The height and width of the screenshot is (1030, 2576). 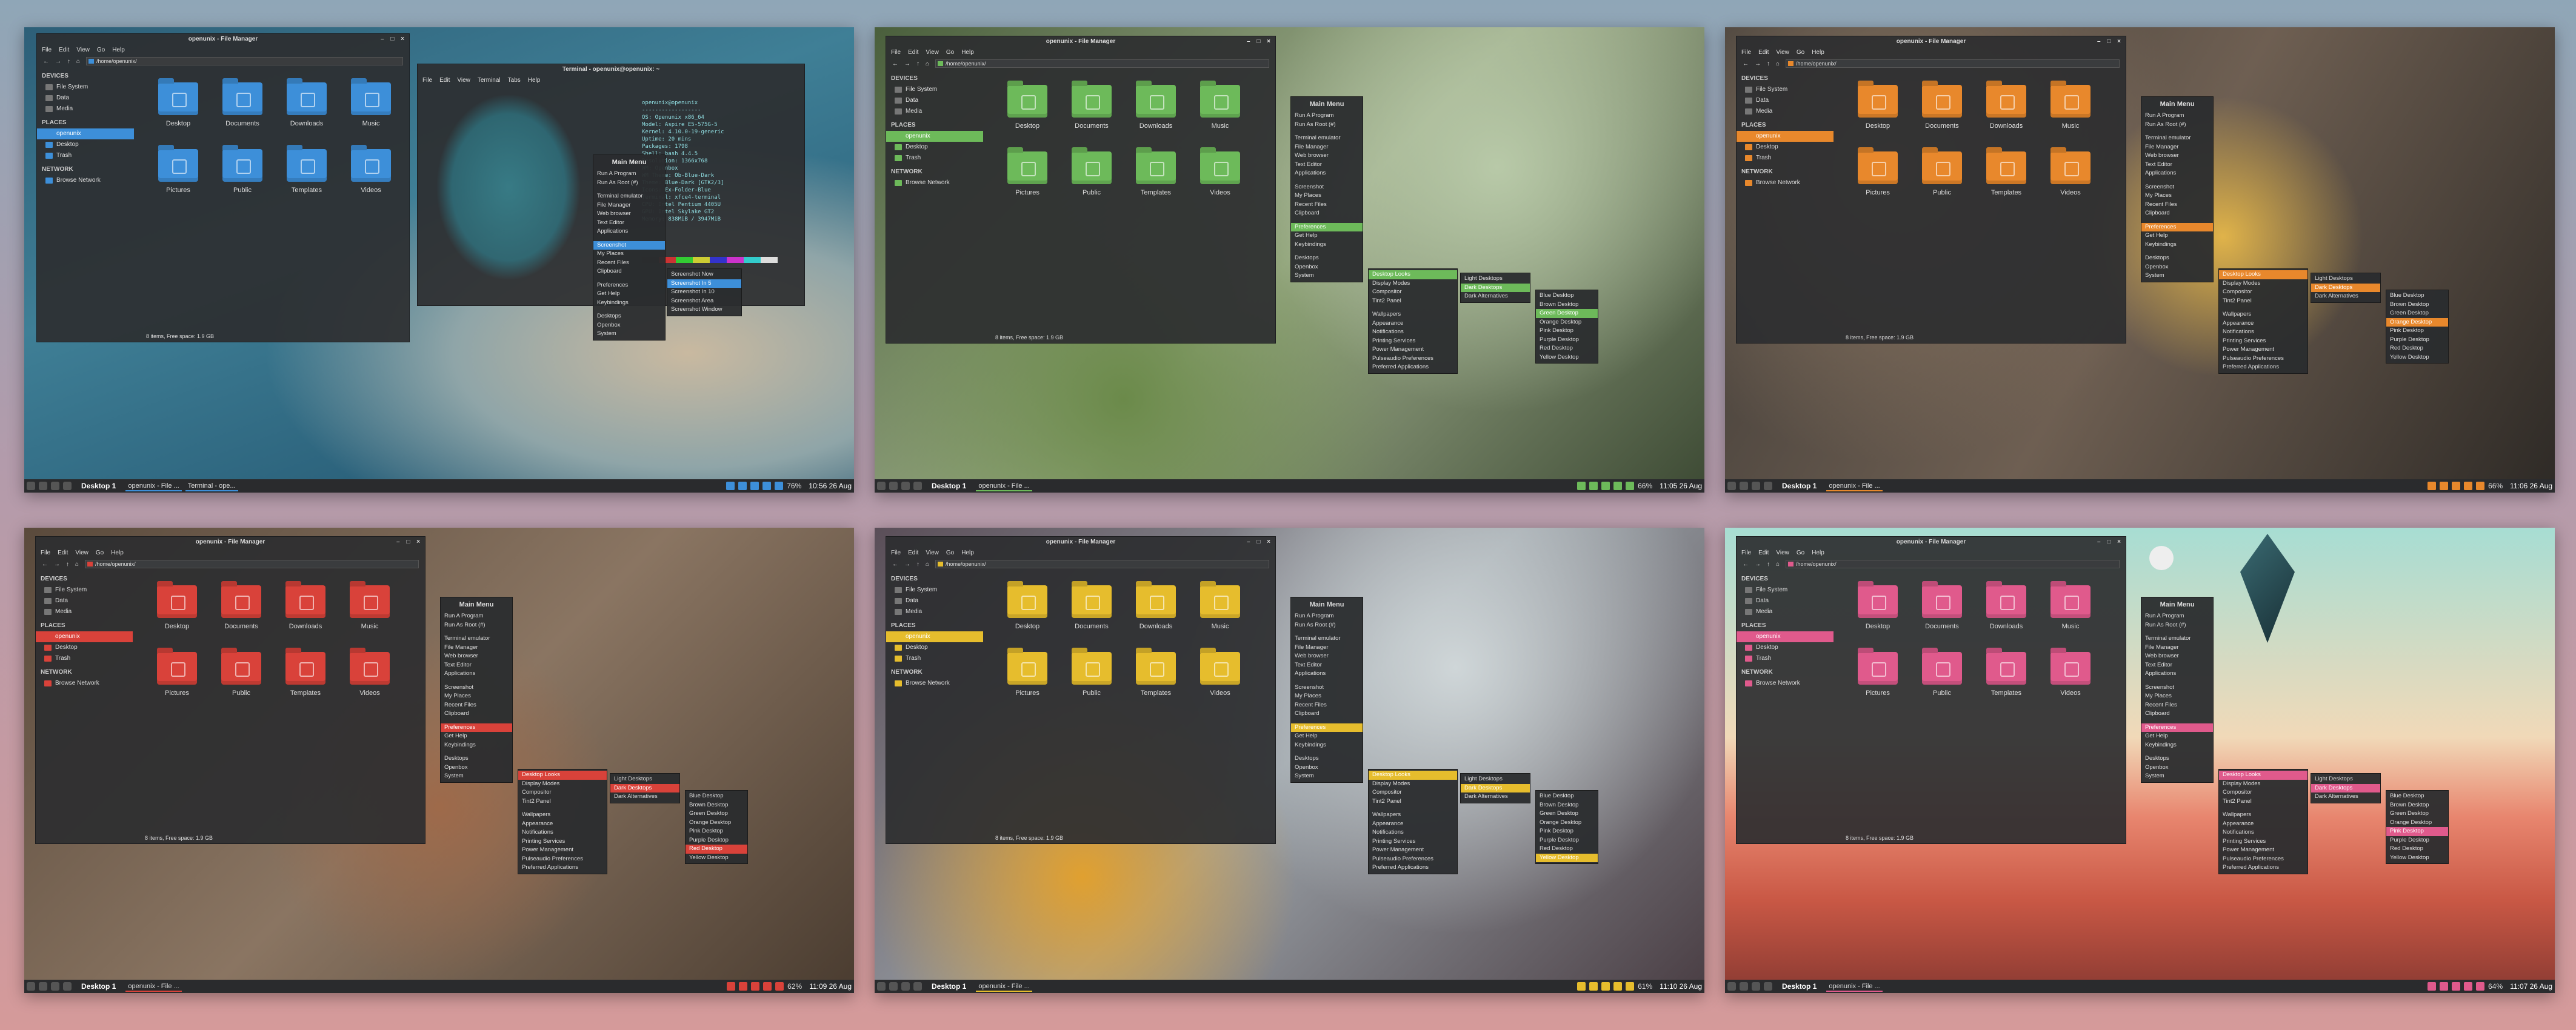 I want to click on folder-item: Downloads, so click(x=1156, y=607).